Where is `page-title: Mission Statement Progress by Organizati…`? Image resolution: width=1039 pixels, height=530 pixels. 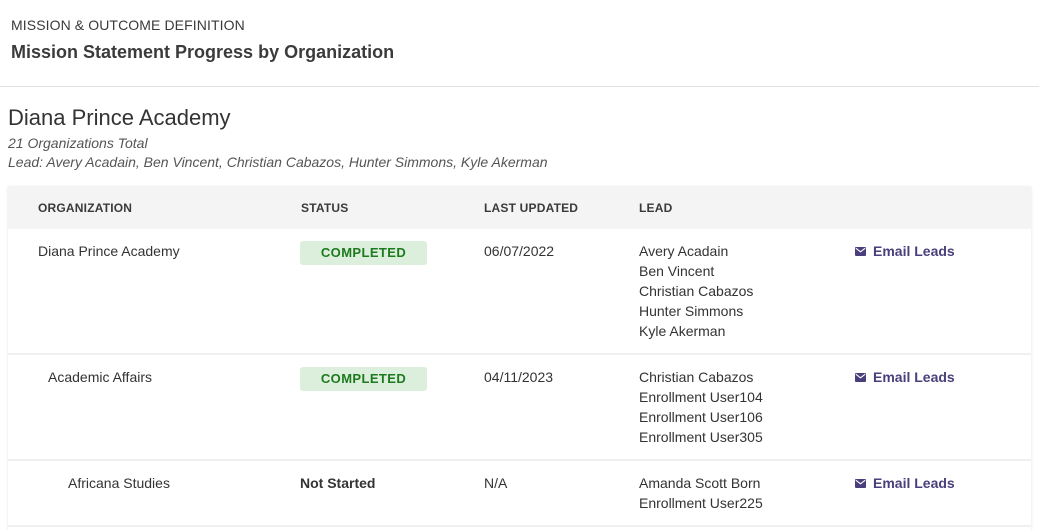
page-title: Mission Statement Progress by Organizati… is located at coordinates (203, 52).